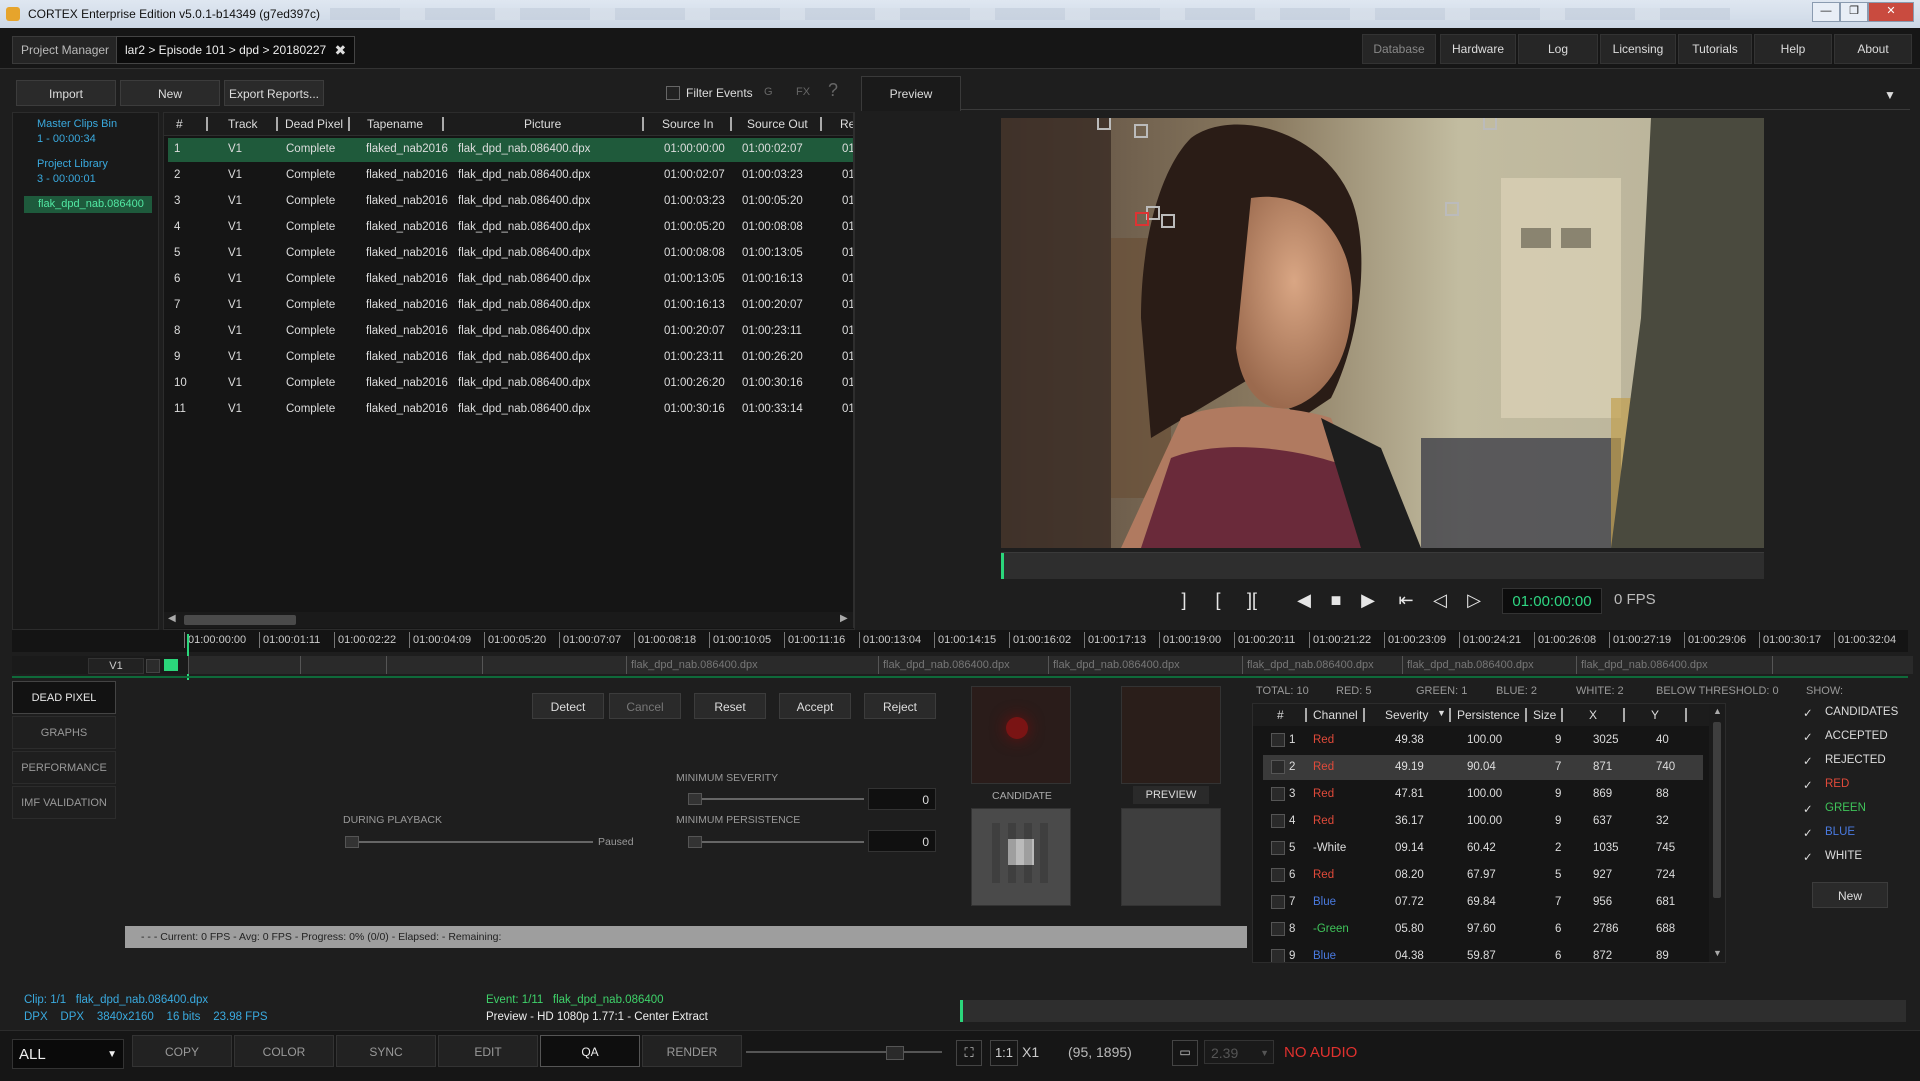  What do you see at coordinates (730, 706) in the screenshot?
I see `reset-button: Reset` at bounding box center [730, 706].